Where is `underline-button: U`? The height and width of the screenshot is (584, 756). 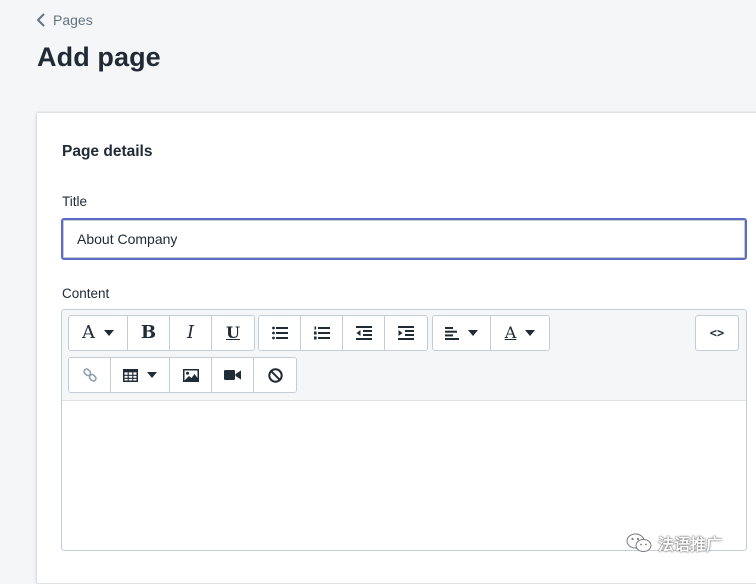 underline-button: U is located at coordinates (233, 333).